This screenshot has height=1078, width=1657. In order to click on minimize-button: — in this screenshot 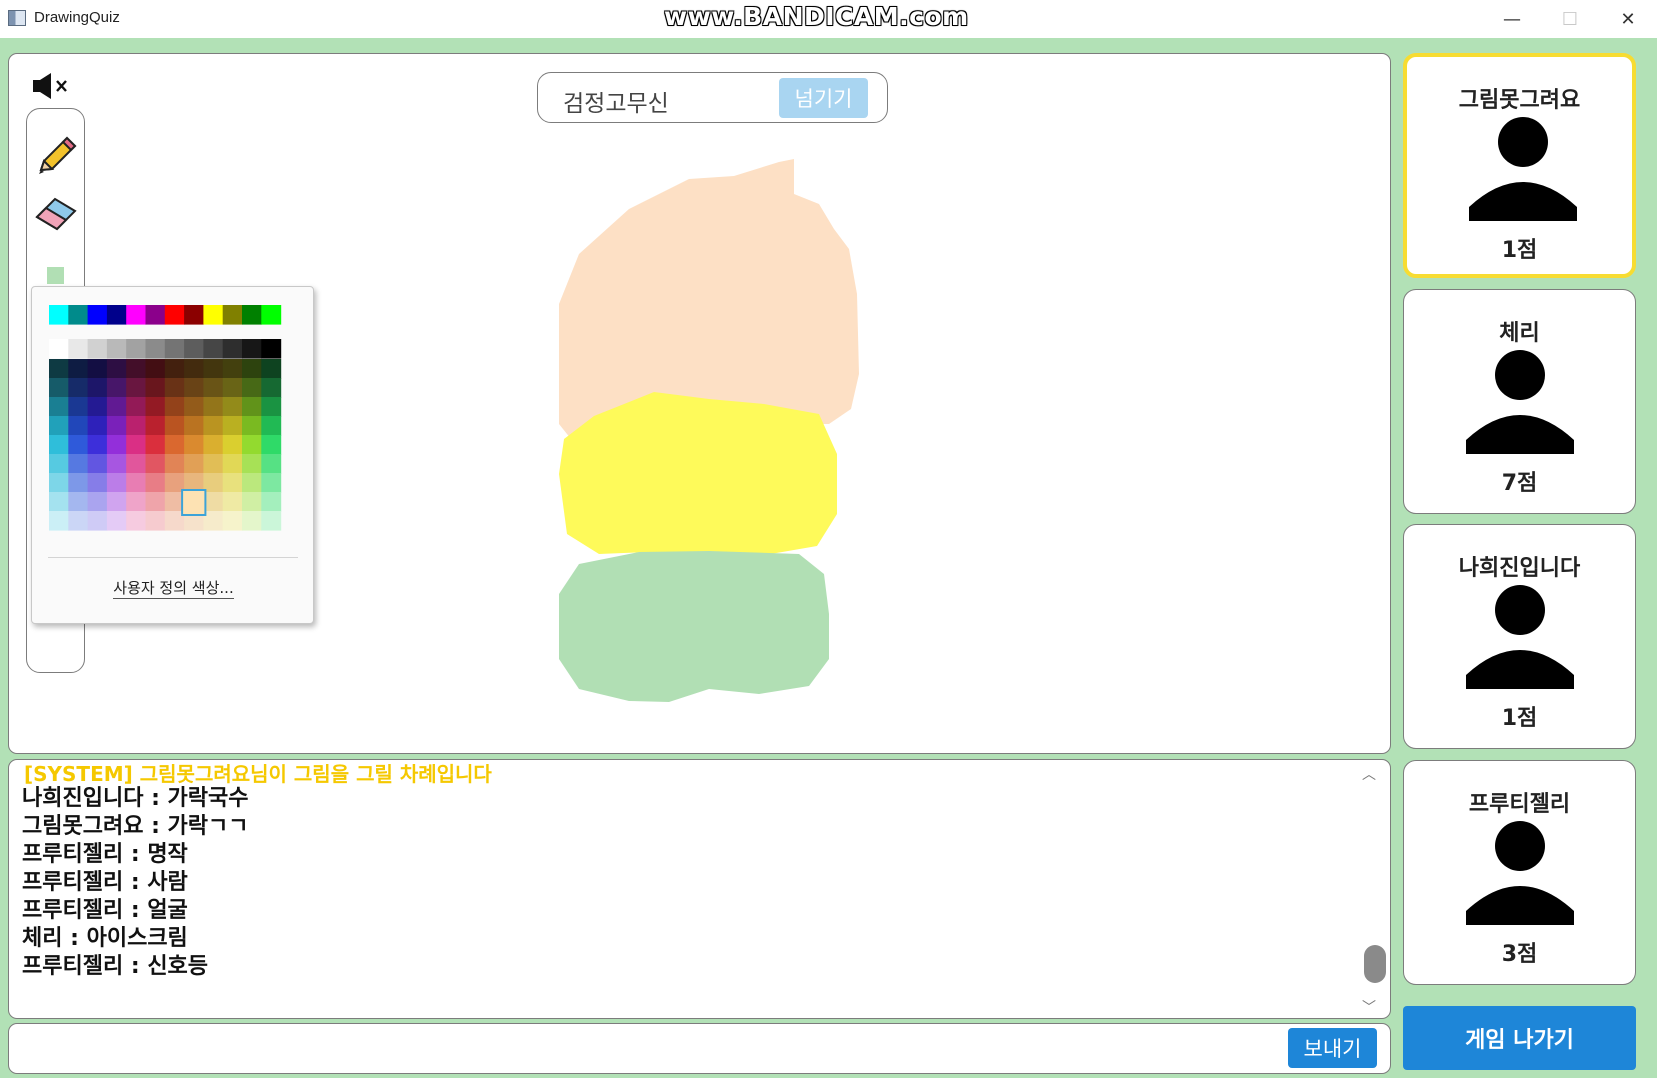, I will do `click(1512, 19)`.